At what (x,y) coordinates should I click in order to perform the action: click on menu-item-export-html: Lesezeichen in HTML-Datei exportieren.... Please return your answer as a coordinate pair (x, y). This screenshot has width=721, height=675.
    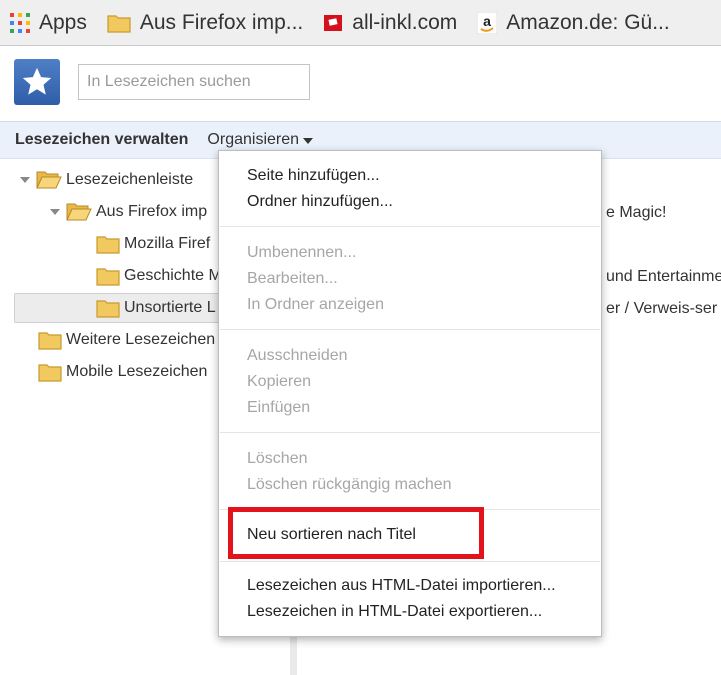
    Looking at the image, I should click on (394, 612).